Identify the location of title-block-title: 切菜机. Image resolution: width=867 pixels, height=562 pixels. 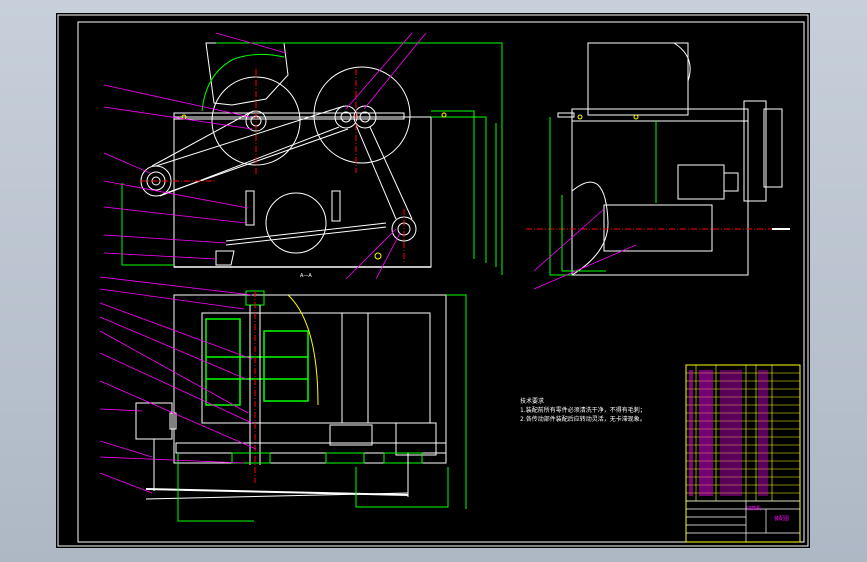
(754, 509).